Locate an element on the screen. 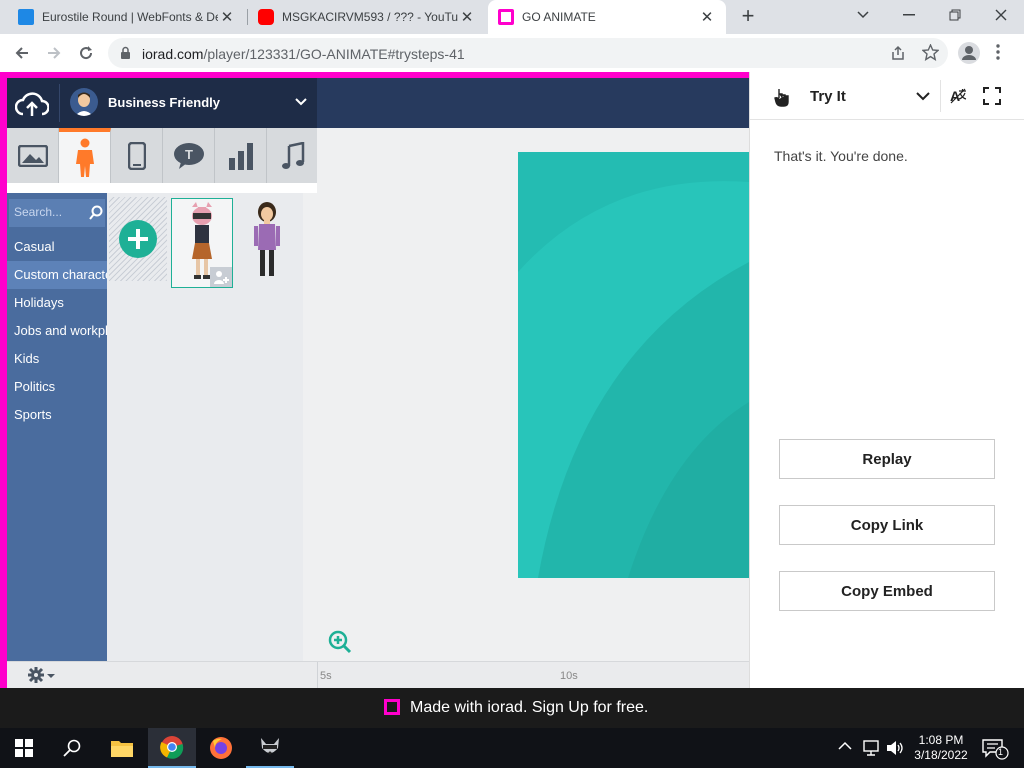 This screenshot has width=1024, height=768. url-host: iorad.com is located at coordinates (173, 54).